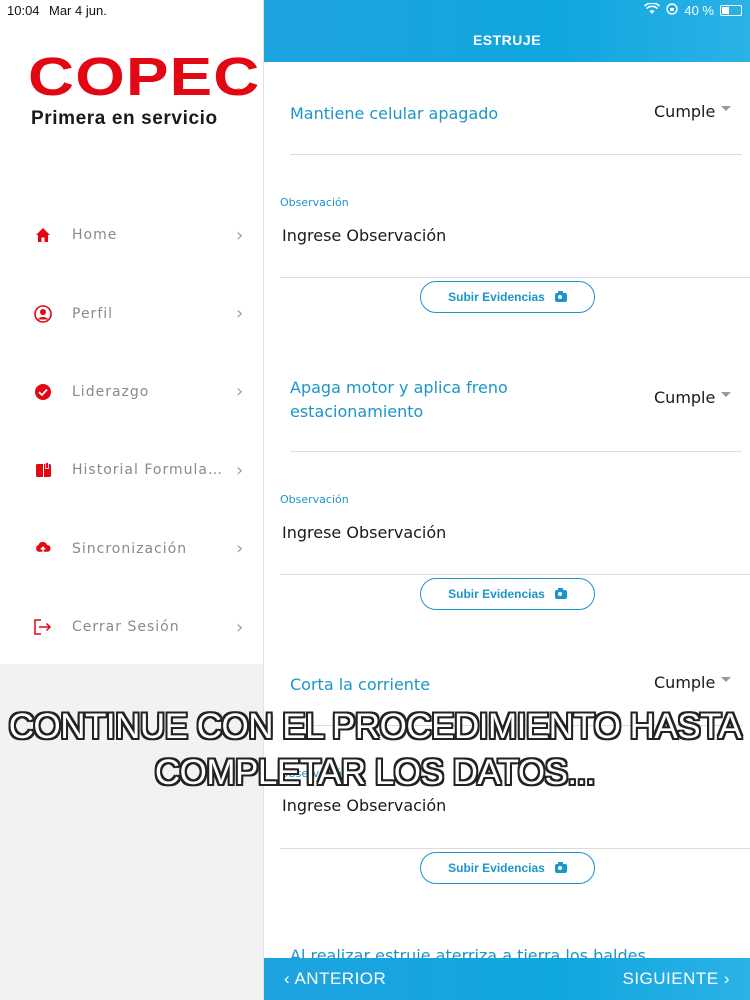 The height and width of the screenshot is (1000, 750). I want to click on sidebar-item-liderazgo: Liderazgo ›, so click(132, 392).